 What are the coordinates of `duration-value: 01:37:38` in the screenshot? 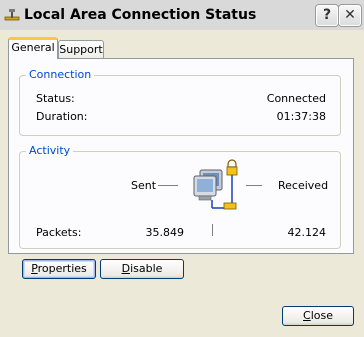 It's located at (301, 116).